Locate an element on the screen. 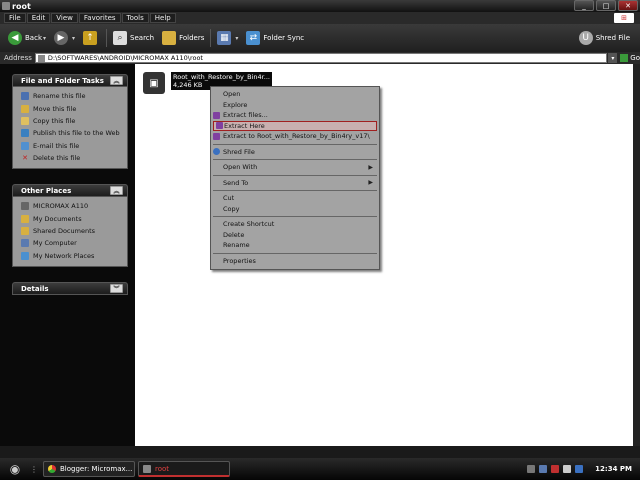 This screenshot has height=480, width=640. ctx-explore: Explore is located at coordinates (295, 105).